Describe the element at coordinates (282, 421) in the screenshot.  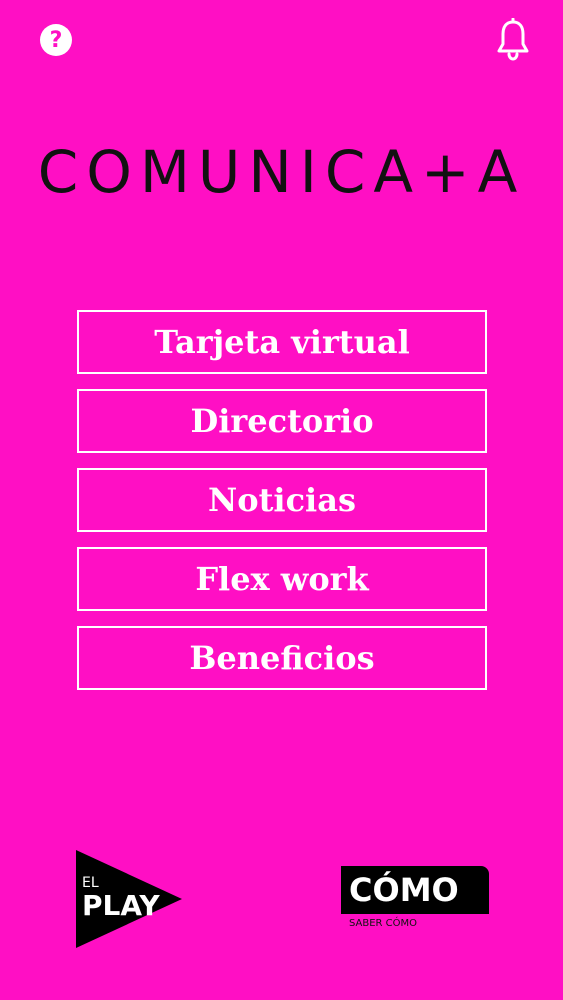
I see `menu-item-directorio: Directorio` at that location.